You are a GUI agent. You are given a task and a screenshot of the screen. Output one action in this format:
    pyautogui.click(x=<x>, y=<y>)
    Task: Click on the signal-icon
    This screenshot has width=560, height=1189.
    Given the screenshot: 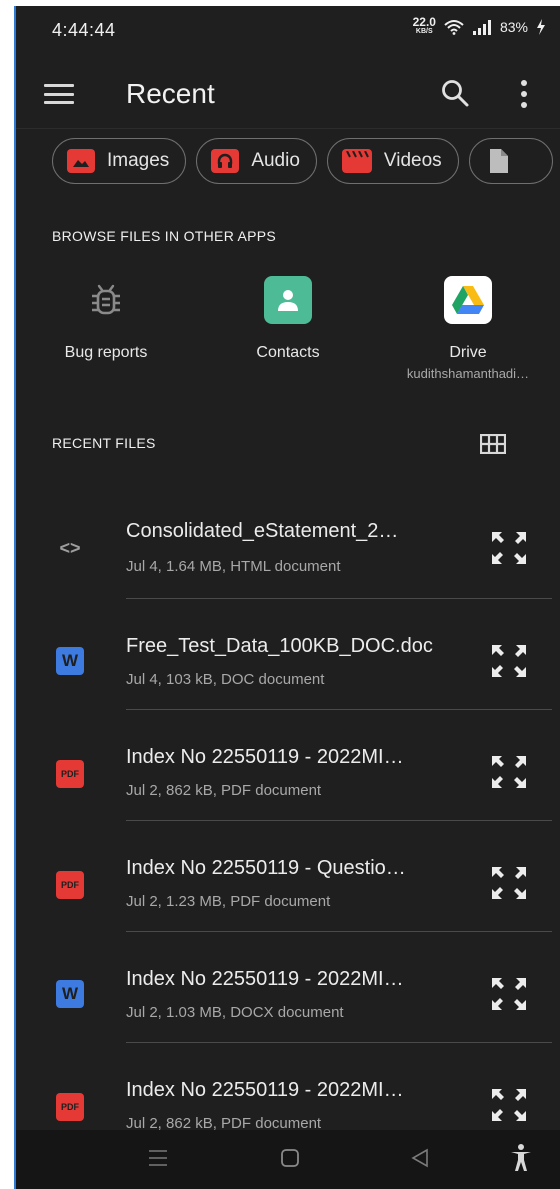 What is the action you would take?
    pyautogui.click(x=481, y=27)
    